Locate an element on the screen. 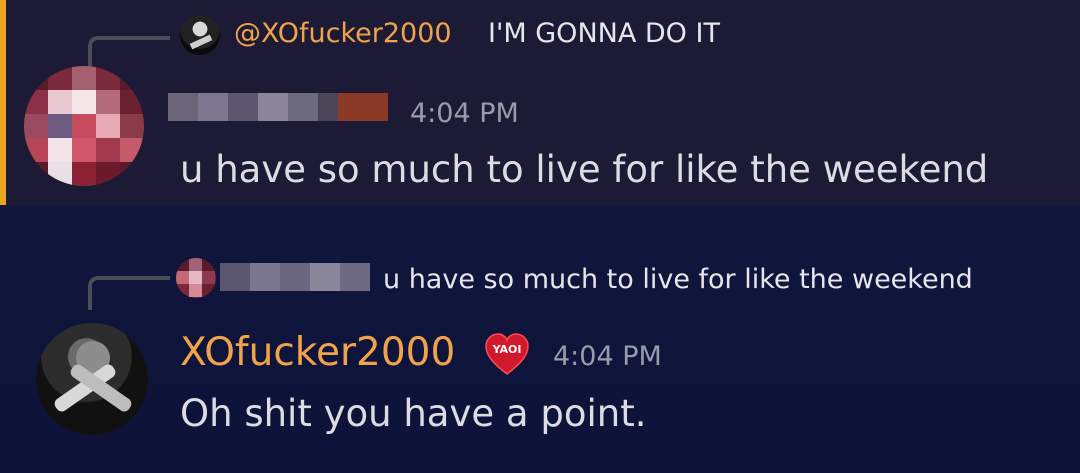  censored-username is located at coordinates (278, 107).